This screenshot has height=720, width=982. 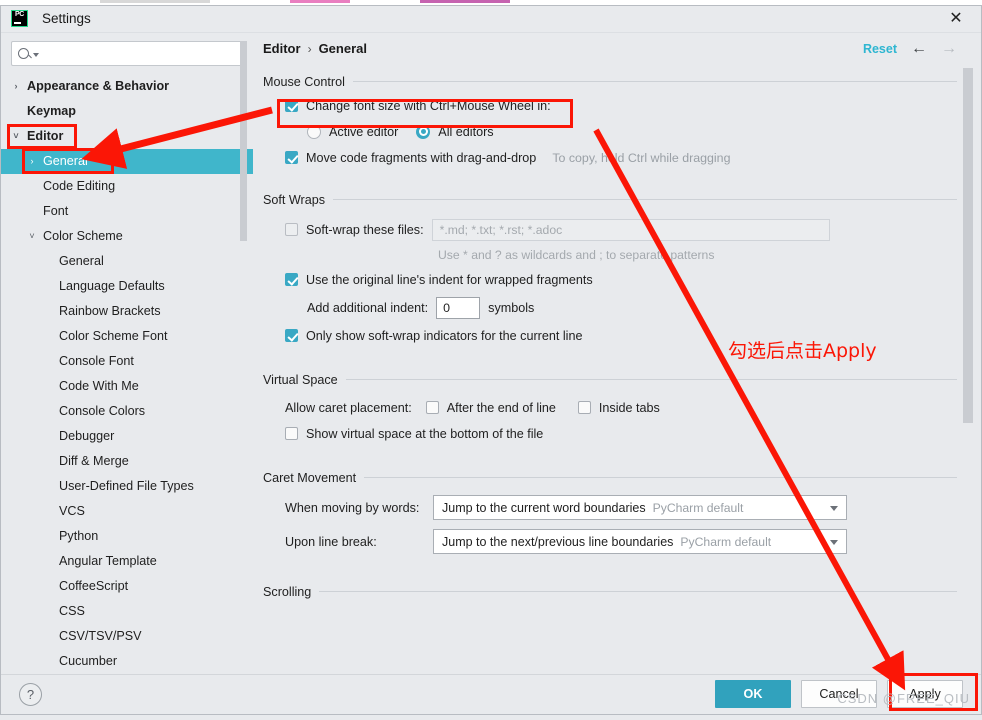 What do you see at coordinates (127, 236) in the screenshot?
I see `sidebar-item-color-scheme: ˅ Color Scheme` at bounding box center [127, 236].